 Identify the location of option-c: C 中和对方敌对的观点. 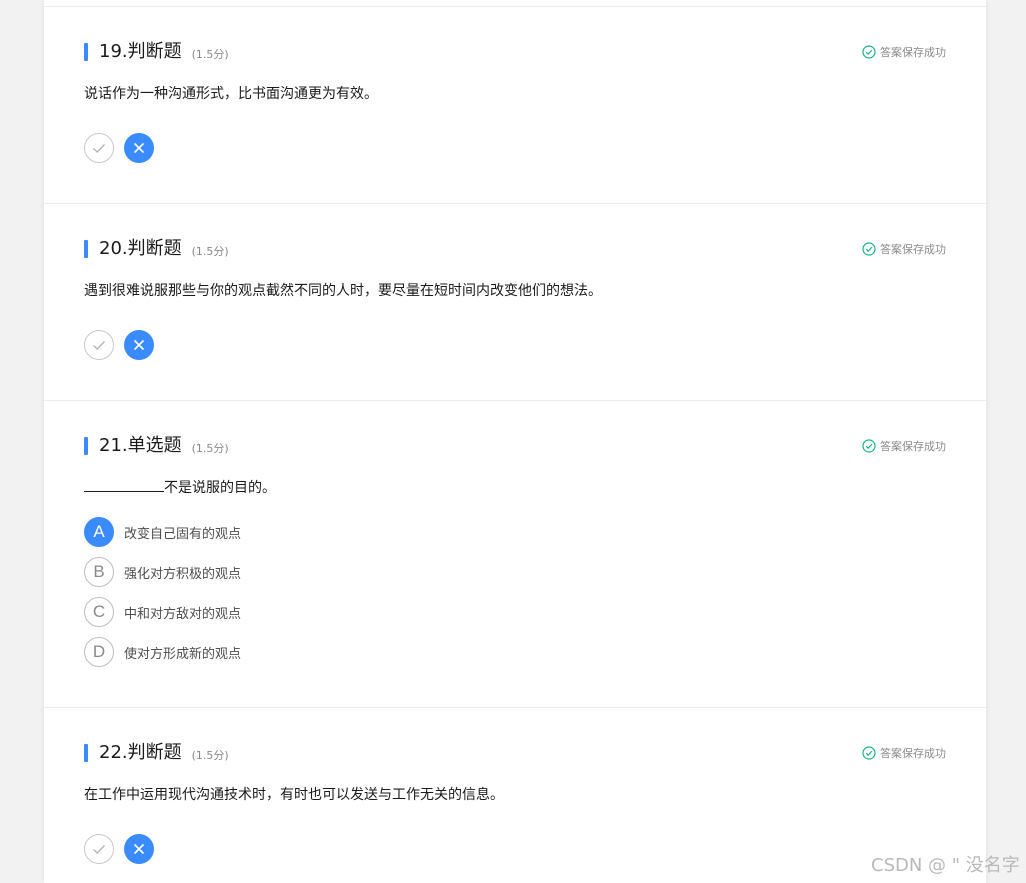
(162, 612).